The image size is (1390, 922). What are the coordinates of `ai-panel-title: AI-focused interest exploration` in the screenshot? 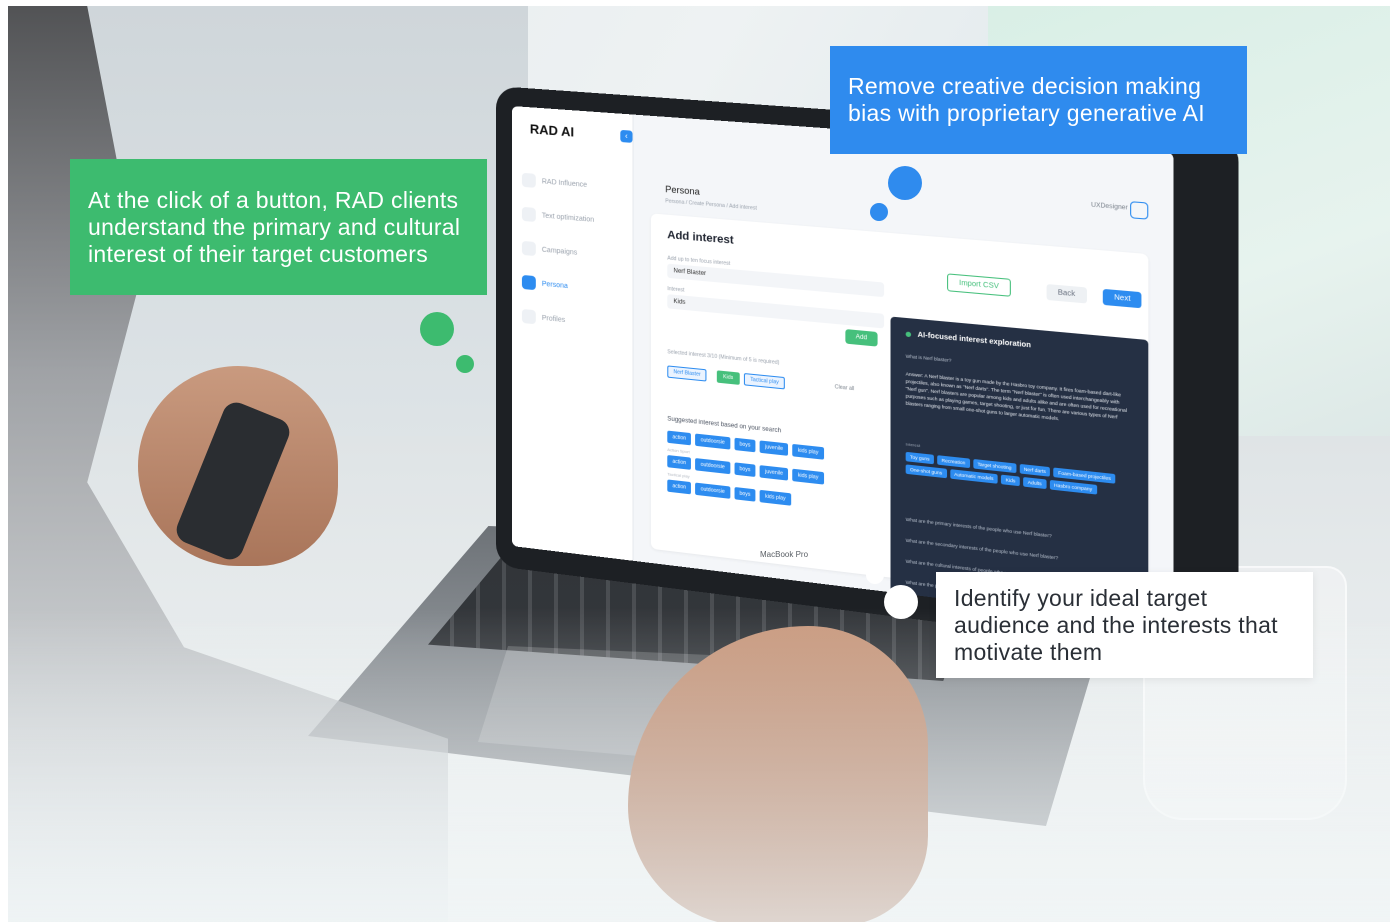 It's located at (968, 340).